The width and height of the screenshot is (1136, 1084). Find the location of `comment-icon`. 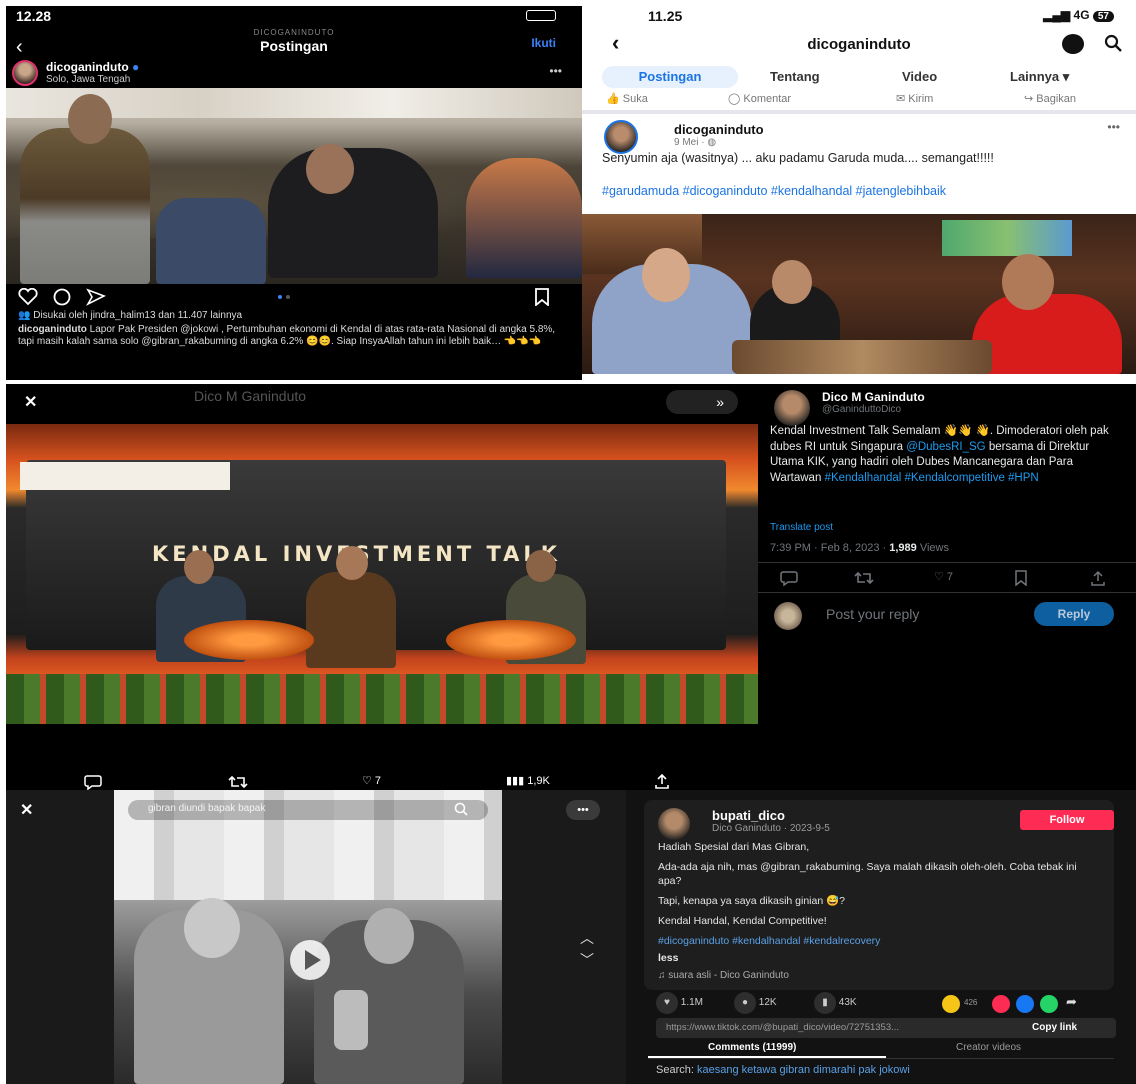

comment-icon is located at coordinates (62, 297).